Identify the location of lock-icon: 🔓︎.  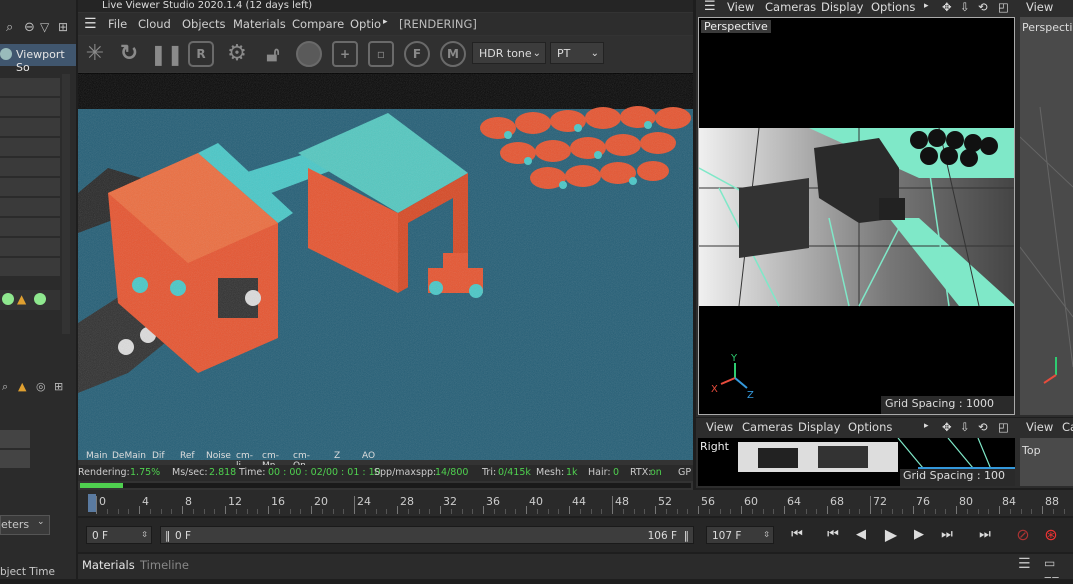
(273, 54).